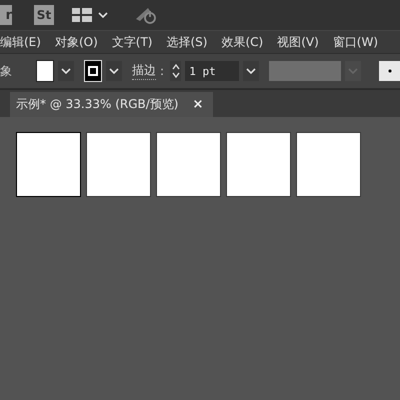  I want to click on menu-item: 对象(O), so click(76, 42).